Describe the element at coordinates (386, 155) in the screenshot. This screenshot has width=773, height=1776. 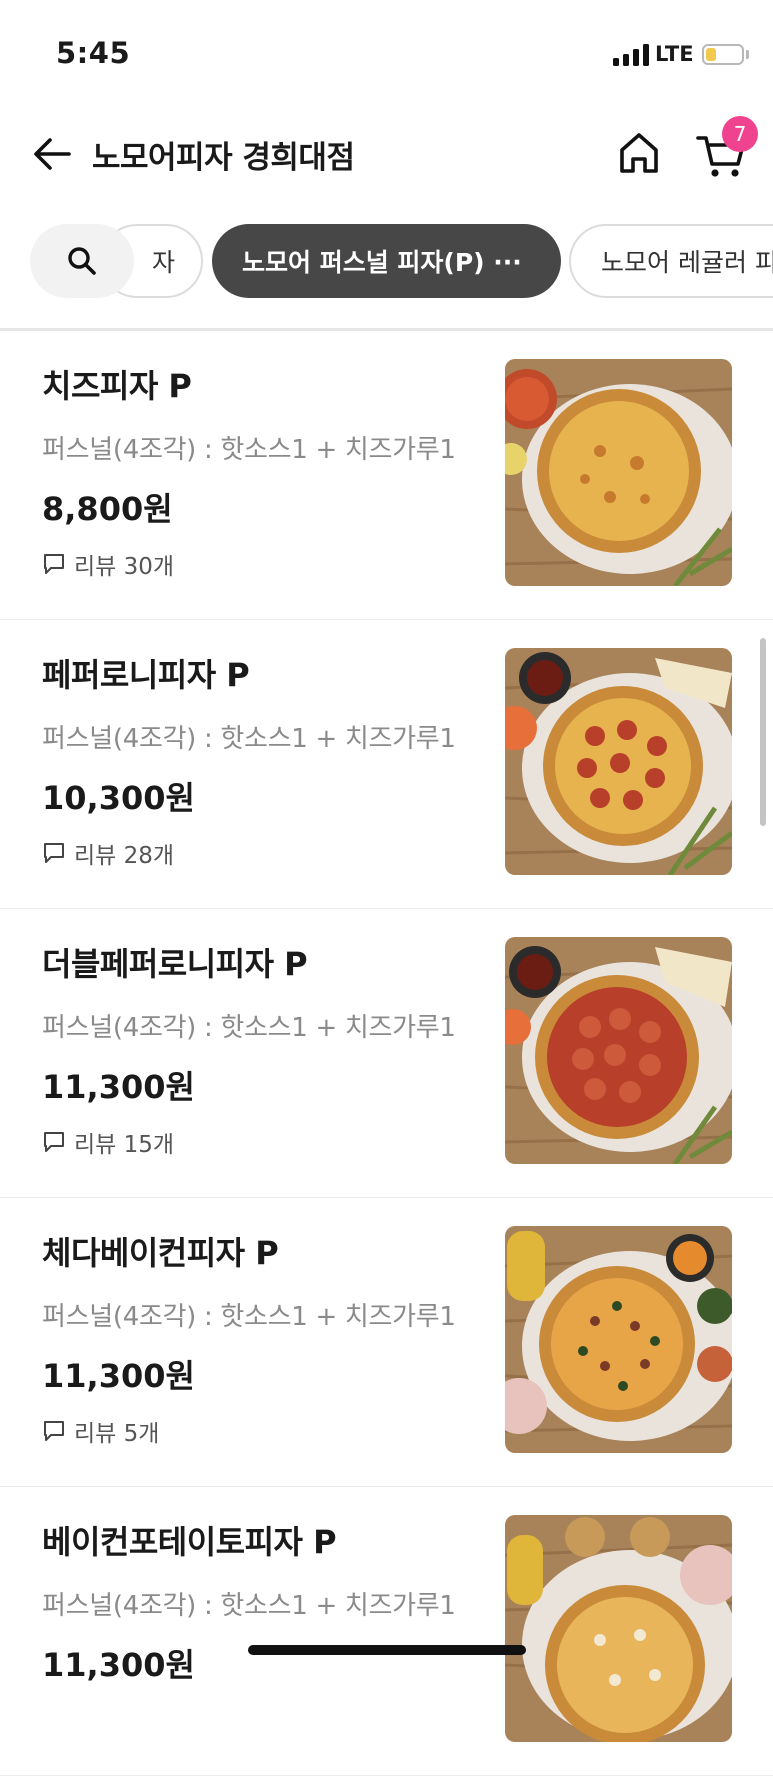
I see `nav-bar: 노모어피자 경희대점` at that location.